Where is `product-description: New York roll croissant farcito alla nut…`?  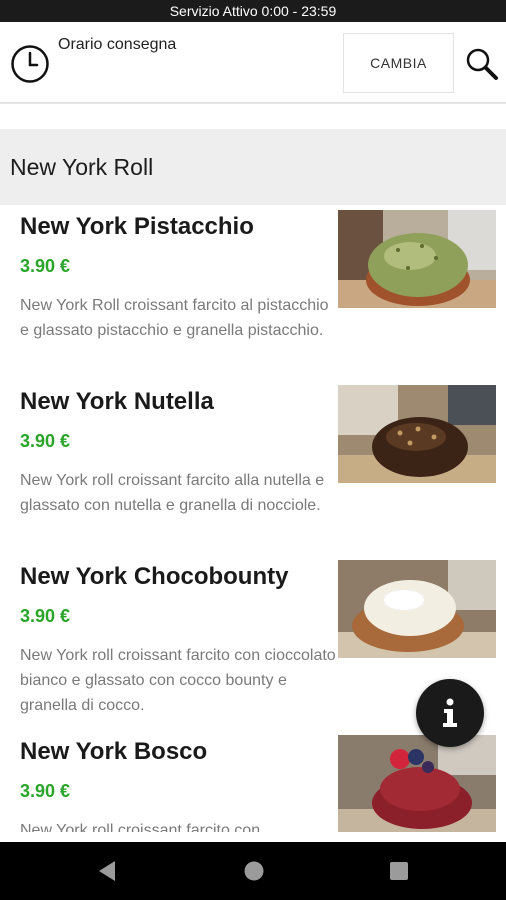
product-description: New York roll croissant farcito alla nut… is located at coordinates (172, 493).